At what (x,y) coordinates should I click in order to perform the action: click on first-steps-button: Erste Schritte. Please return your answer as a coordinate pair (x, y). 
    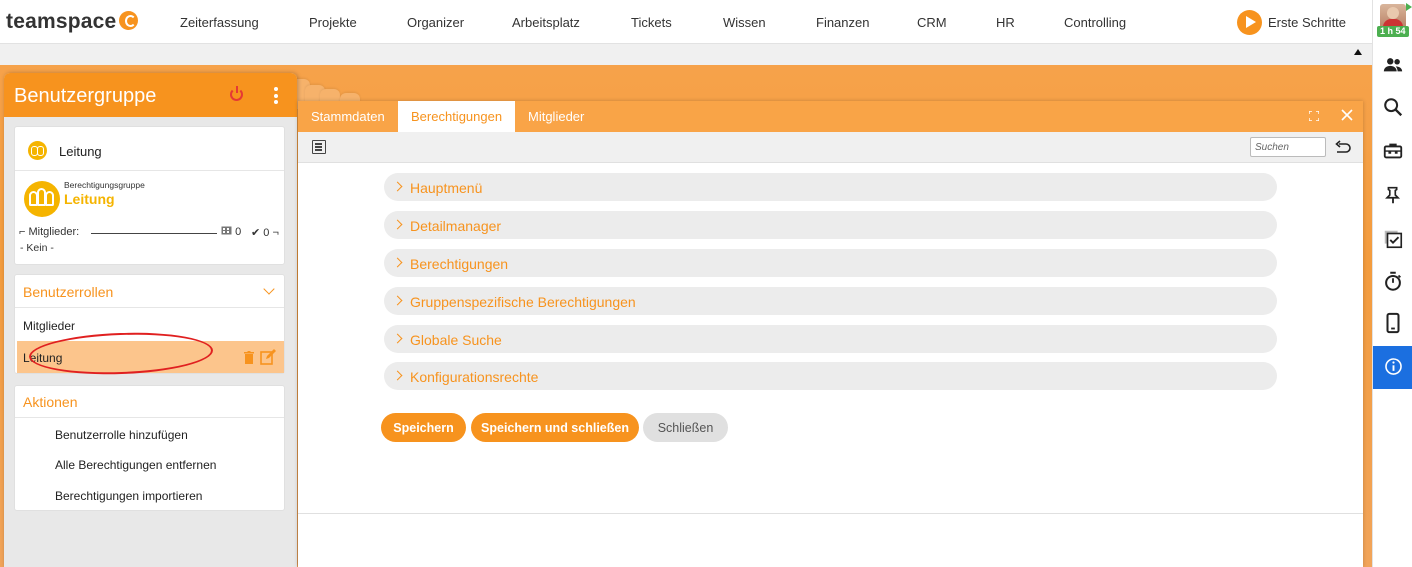
    Looking at the image, I should click on (1291, 22).